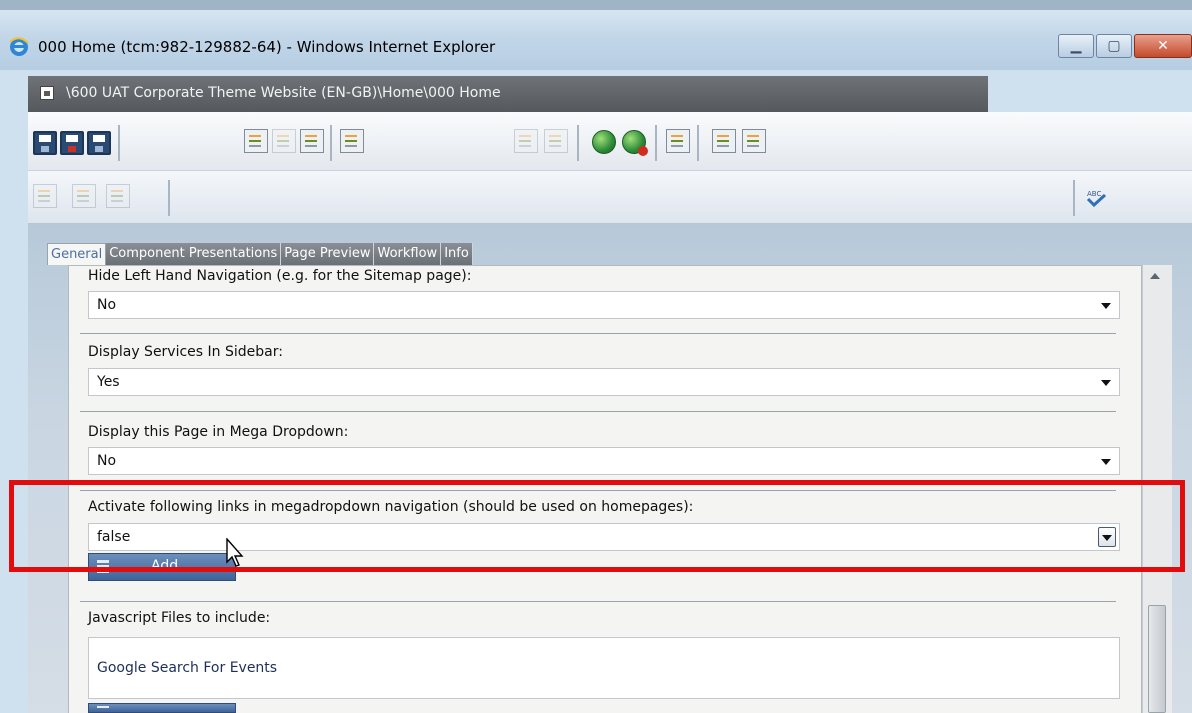 Image resolution: width=1192 pixels, height=713 pixels. Describe the element at coordinates (1094, 194) in the screenshot. I see `svg-text: ABC` at that location.